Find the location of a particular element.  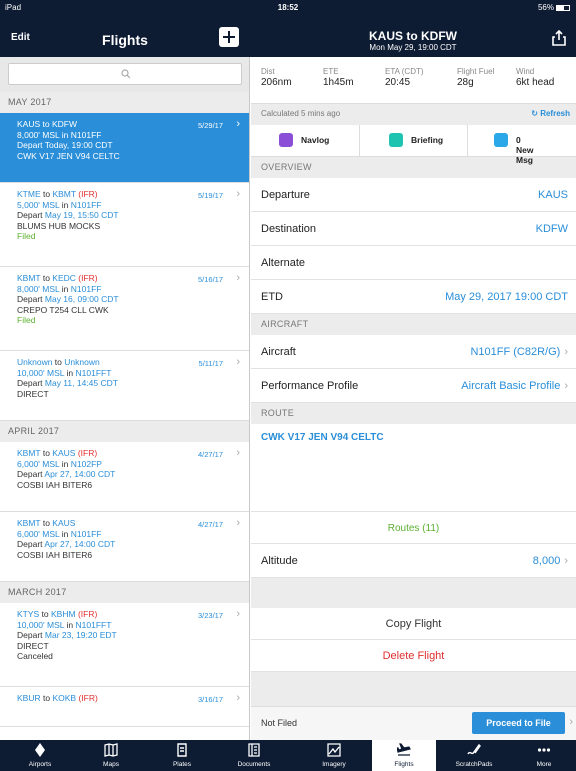

aircraft-row: Aircraft N101FF (C82R/G) › is located at coordinates (413, 352).